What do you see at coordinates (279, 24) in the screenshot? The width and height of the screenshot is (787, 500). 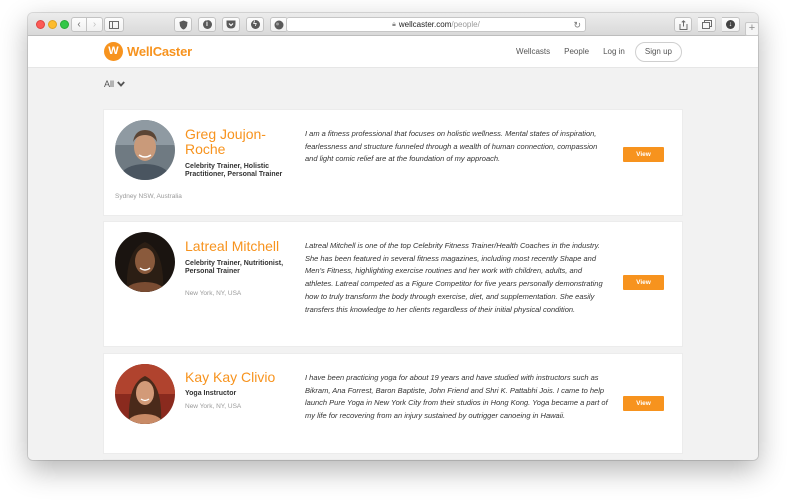 I see `globe-icon` at bounding box center [279, 24].